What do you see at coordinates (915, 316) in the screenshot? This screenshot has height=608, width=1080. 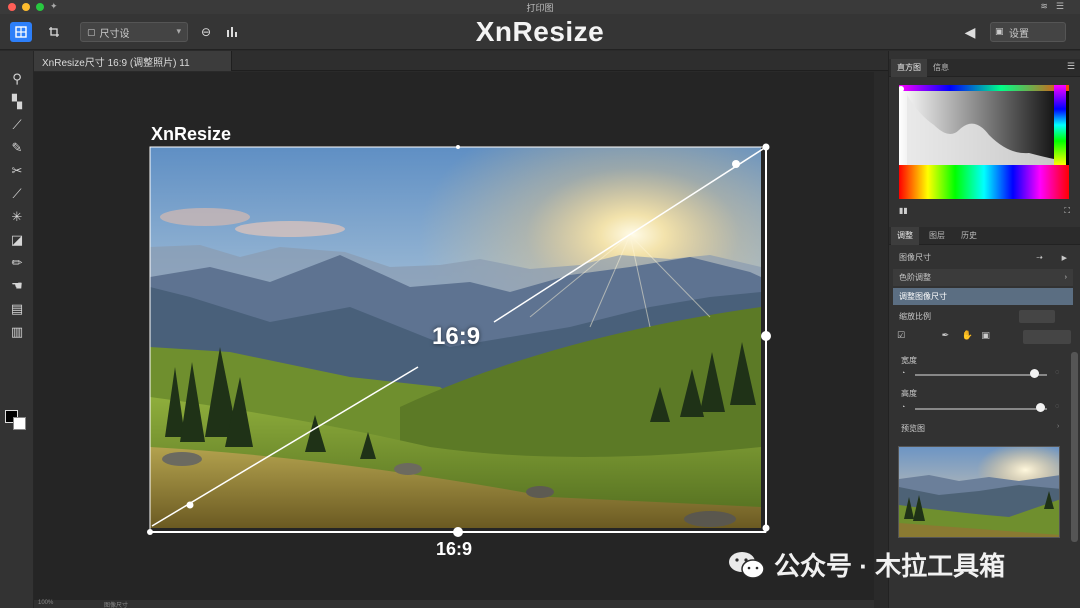 I see `row-scale-label: 缩放比例` at bounding box center [915, 316].